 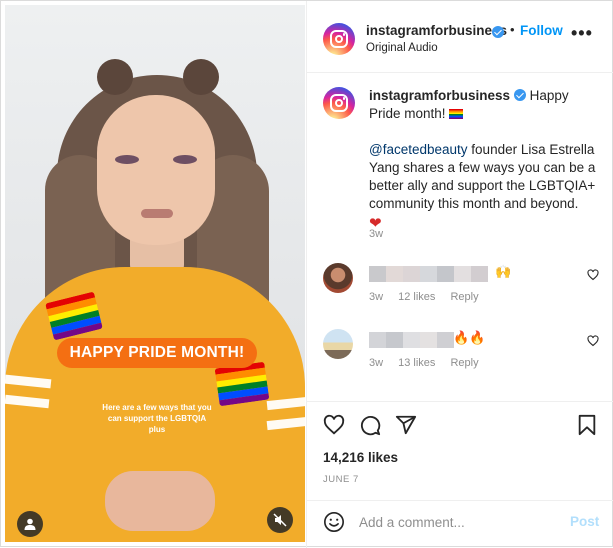 What do you see at coordinates (436, 30) in the screenshot?
I see `author-username: instagramforbusiness` at bounding box center [436, 30].